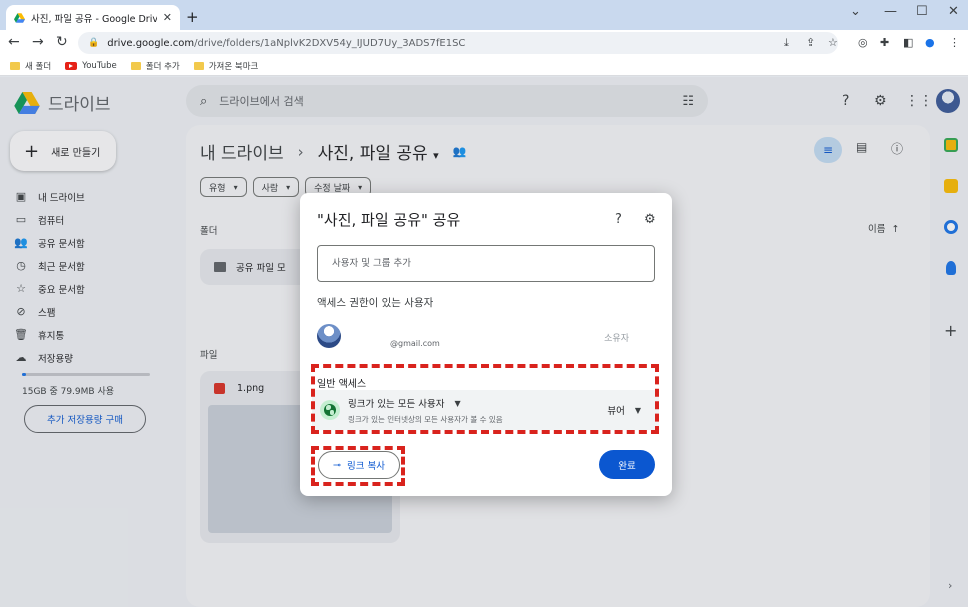 This screenshot has height=607, width=968. What do you see at coordinates (389, 220) in the screenshot?
I see `dialog-title: "사진, 파일 공유" 공유` at bounding box center [389, 220].